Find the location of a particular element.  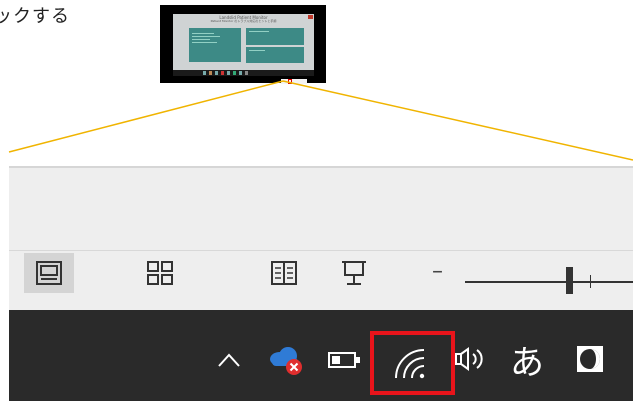

wifi-button is located at coordinates (412, 363).